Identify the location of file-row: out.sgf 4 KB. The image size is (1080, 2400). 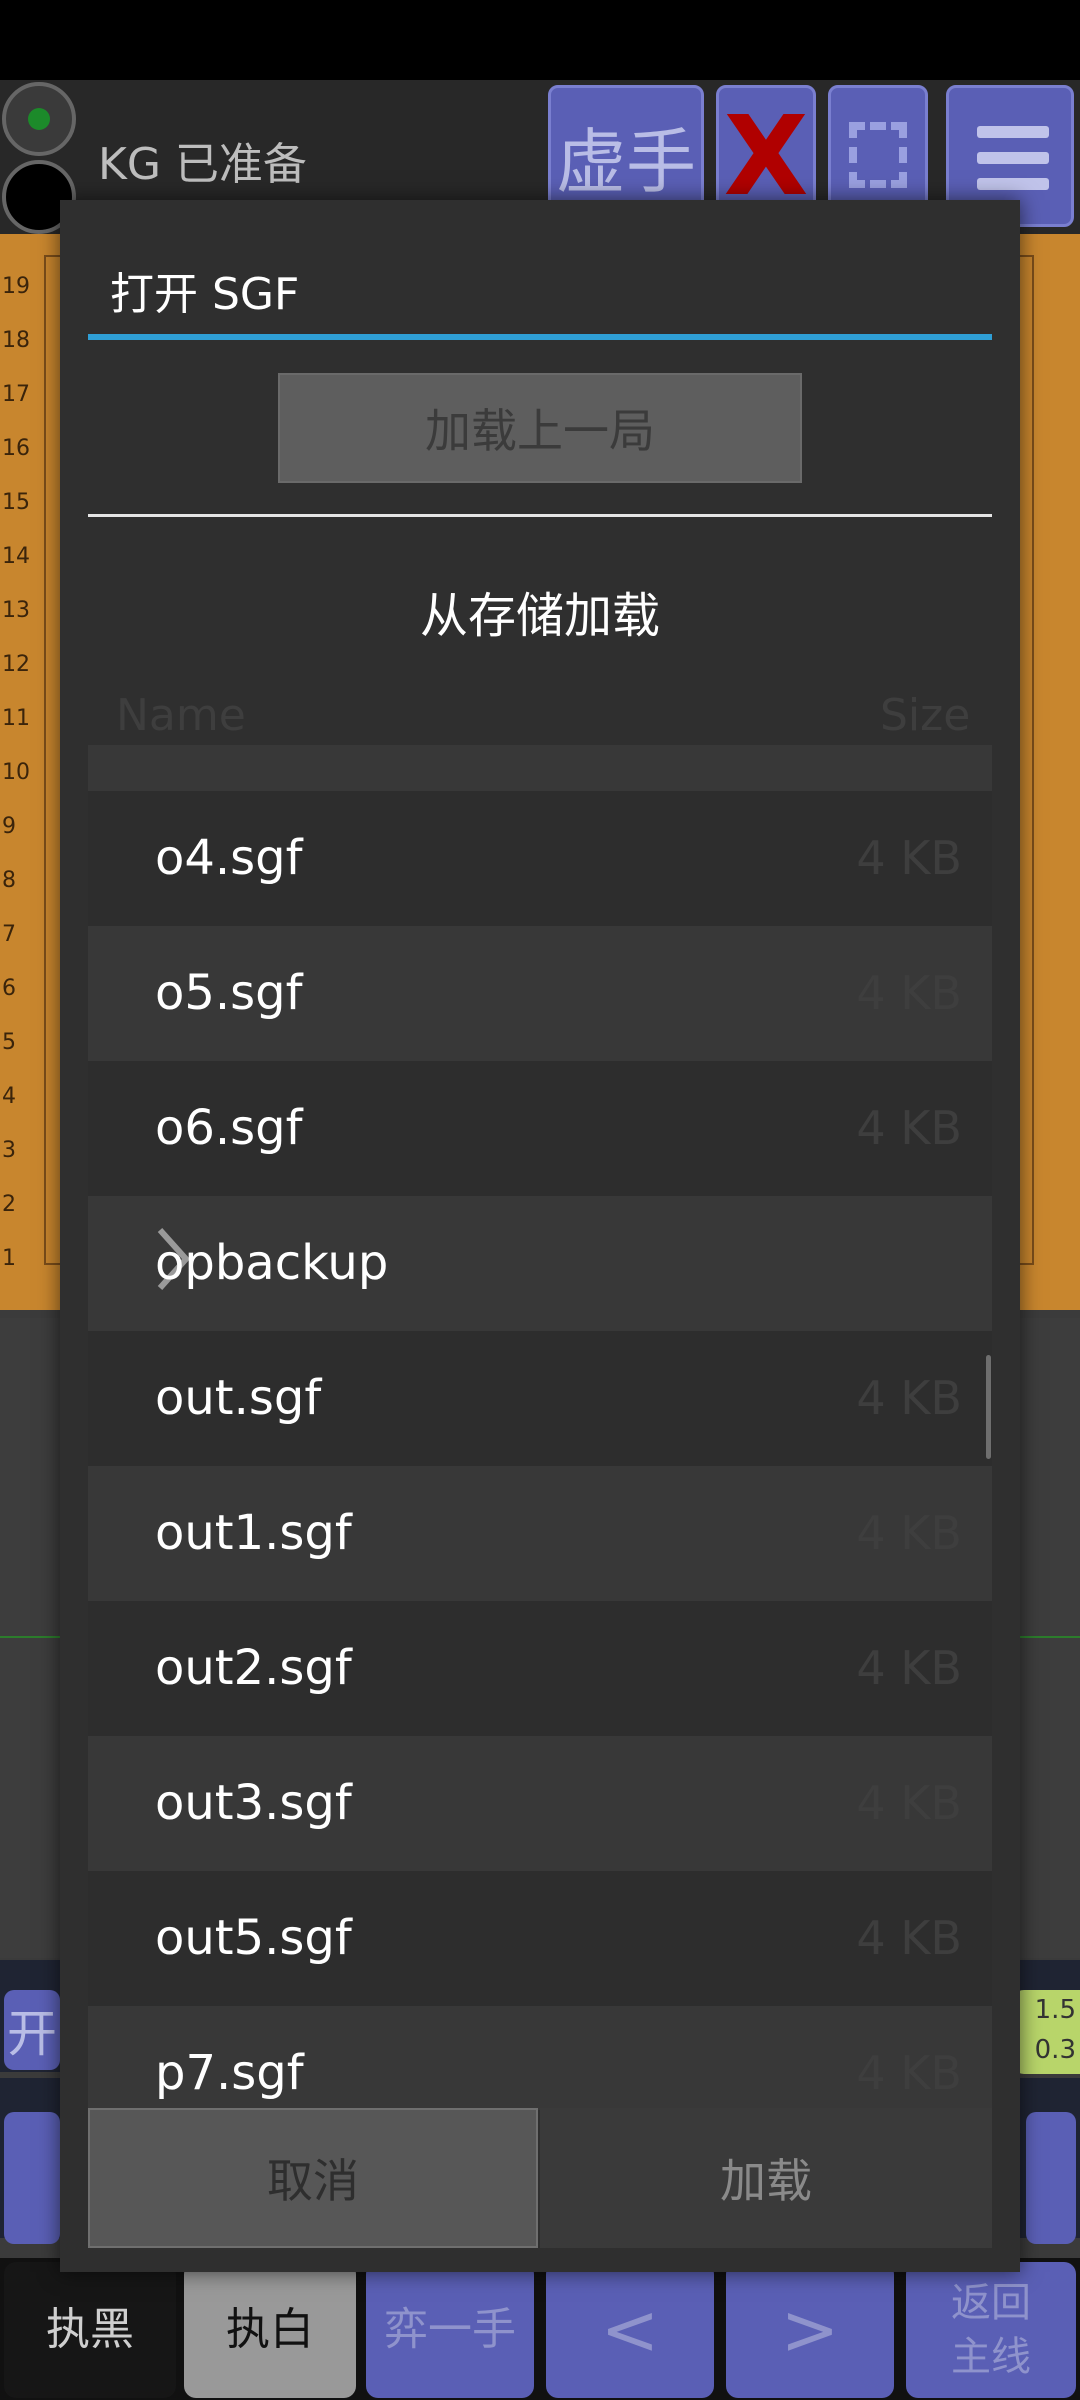
(540, 1398).